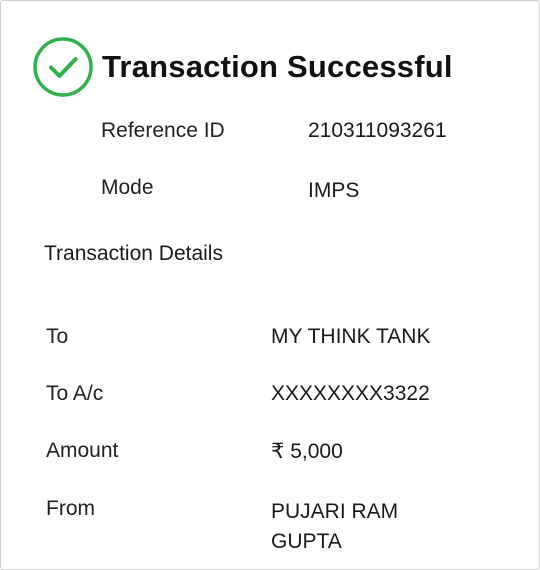 Image resolution: width=540 pixels, height=570 pixels. I want to click on from-value-line-2: GUPTA, so click(306, 541).